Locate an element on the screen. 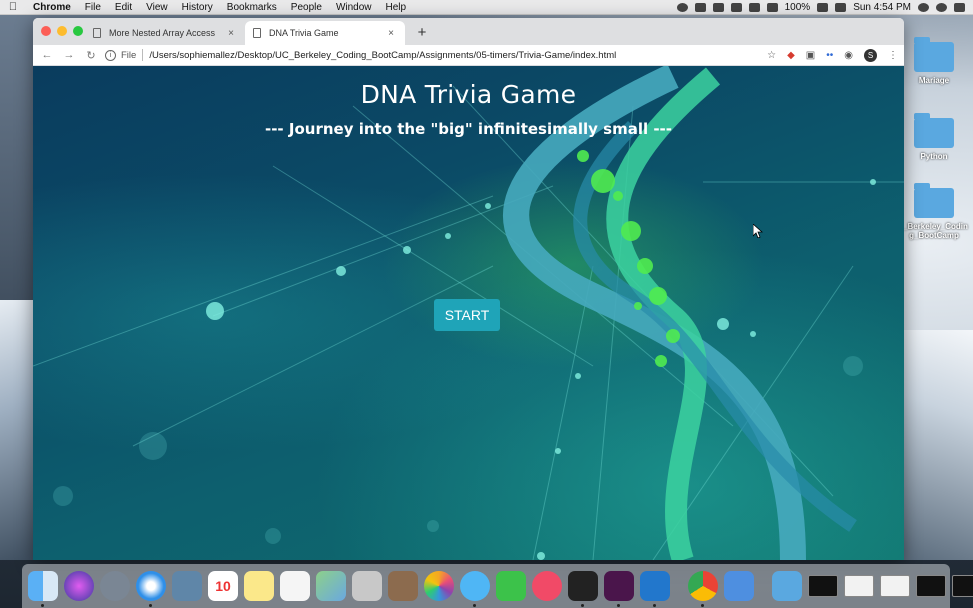 This screenshot has height=608, width=973. tab-label: More Nested Array Access is located at coordinates (162, 33).